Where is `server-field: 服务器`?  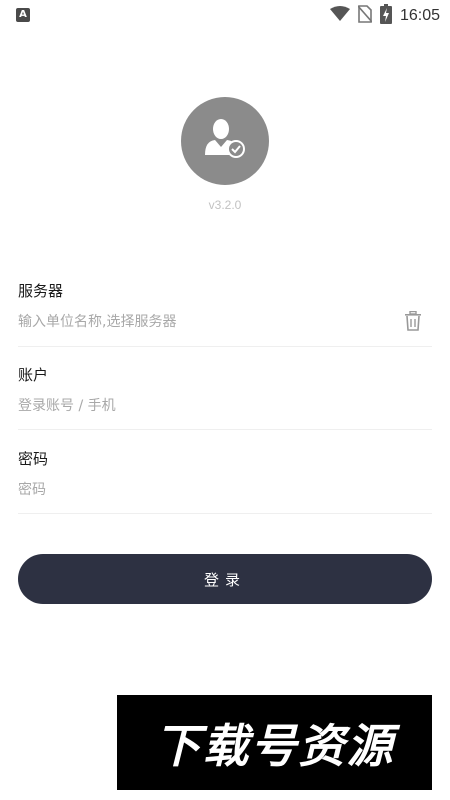 server-field: 服务器 is located at coordinates (225, 313).